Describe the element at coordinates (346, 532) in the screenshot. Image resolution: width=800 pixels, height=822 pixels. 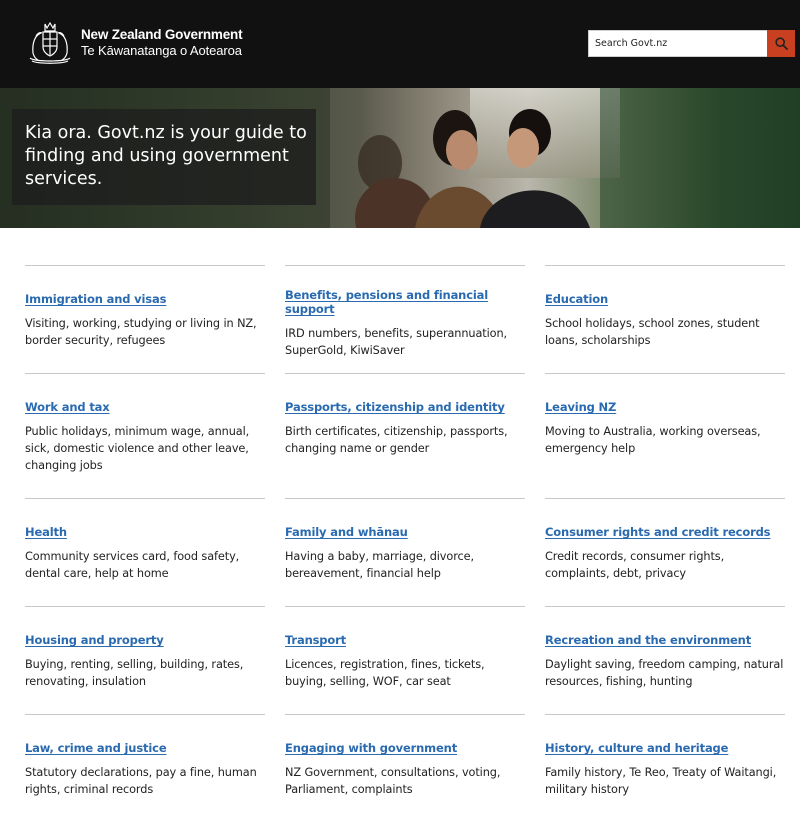
I see `category-link: Family and whānau` at that location.